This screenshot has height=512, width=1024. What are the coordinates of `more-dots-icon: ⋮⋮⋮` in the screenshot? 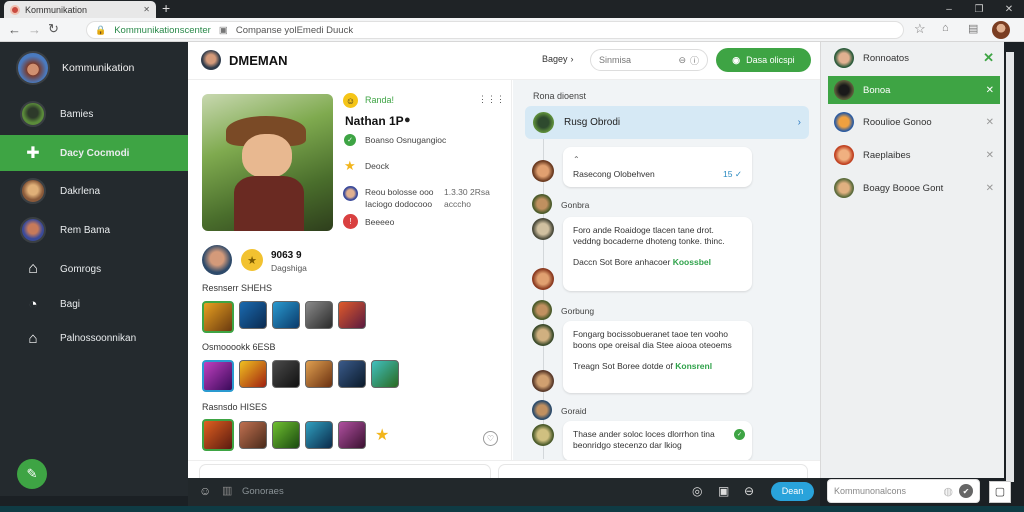 It's located at (491, 99).